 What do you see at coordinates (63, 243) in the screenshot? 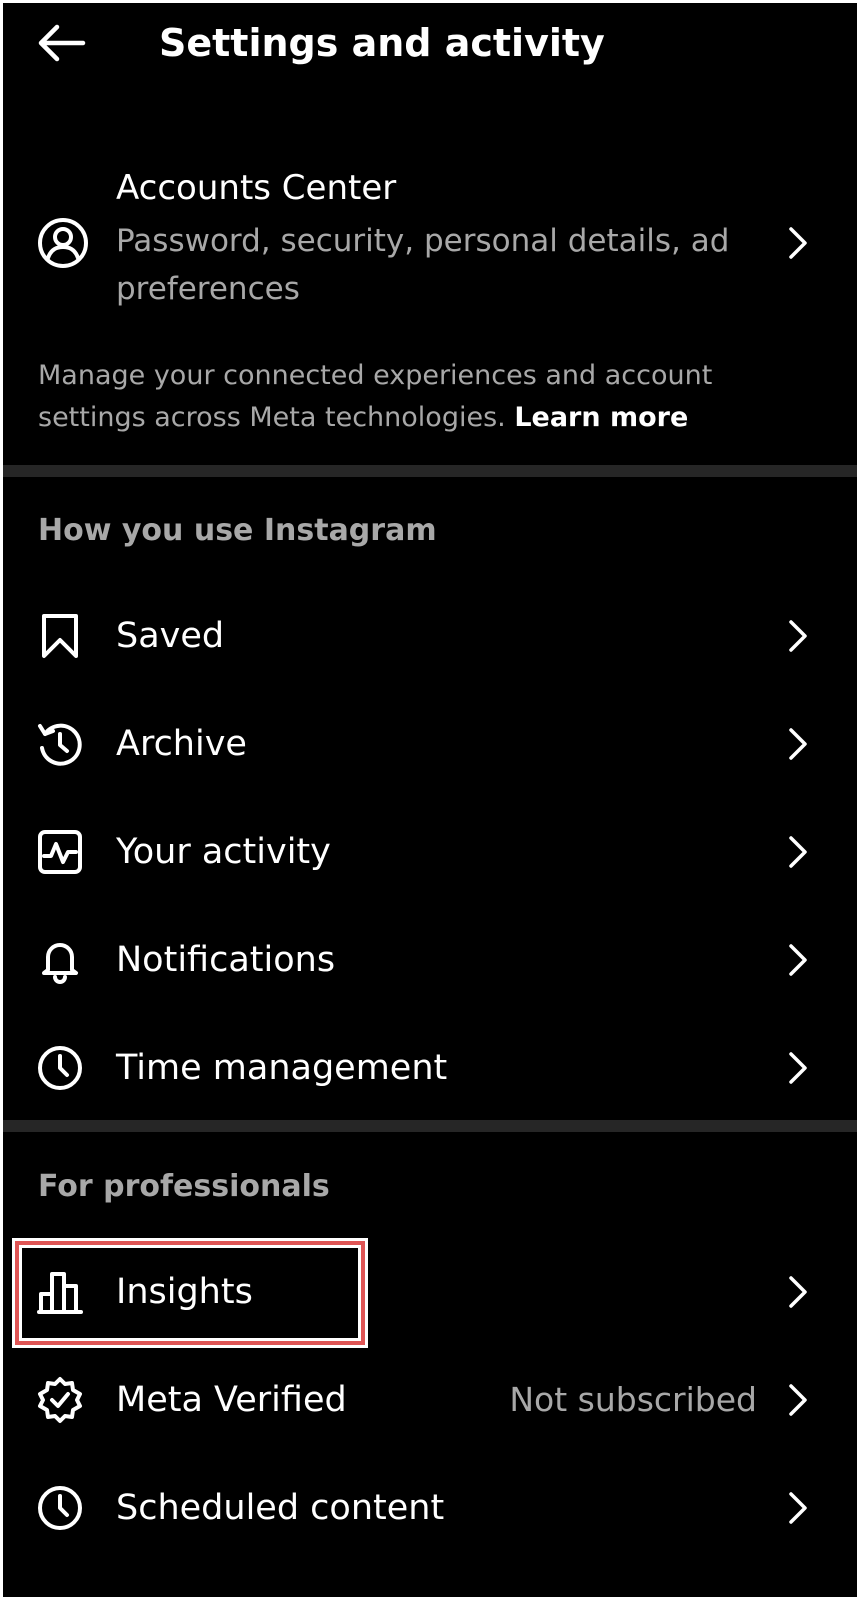
I see `user-circle-icon` at bounding box center [63, 243].